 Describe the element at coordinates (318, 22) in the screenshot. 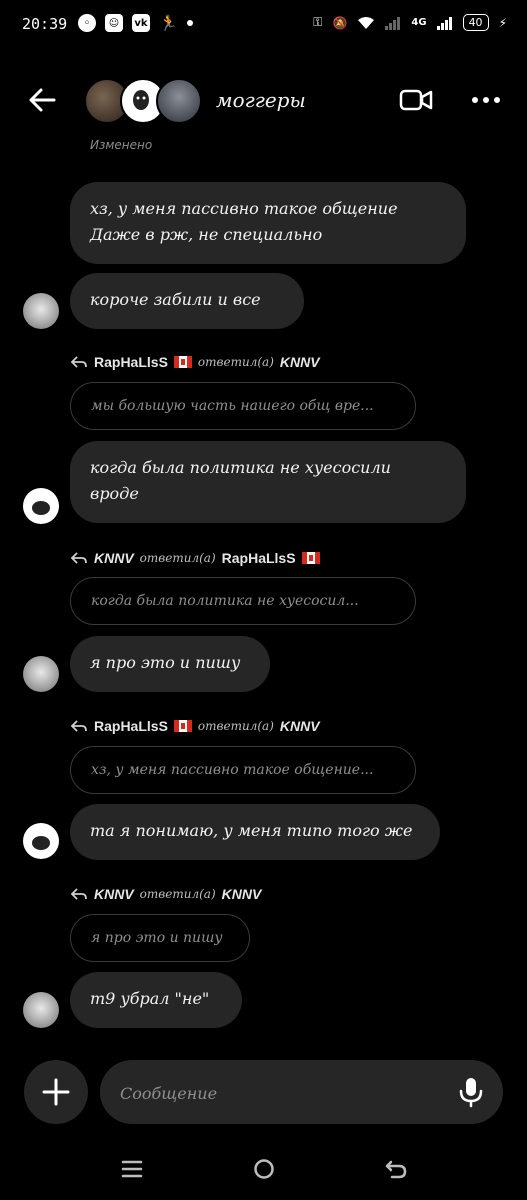

I see `key-icon: ⚿` at that location.